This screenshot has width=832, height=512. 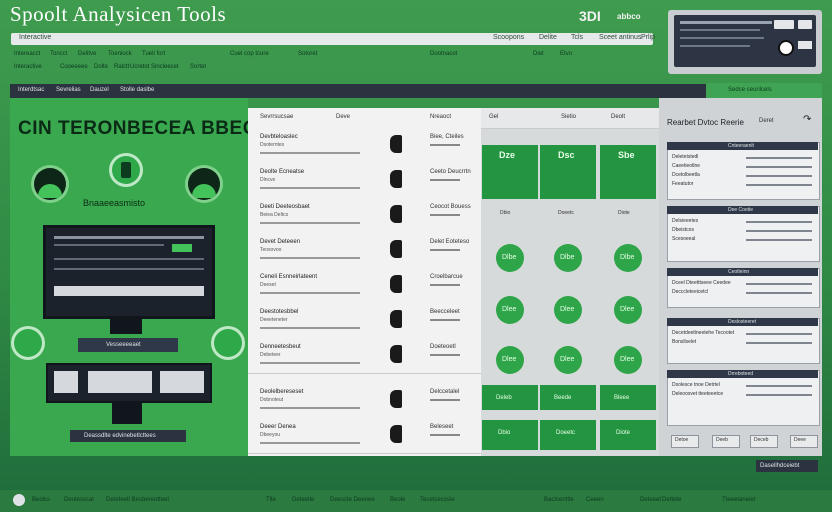 I want to click on badge-label: Sbe, so click(x=626, y=155).